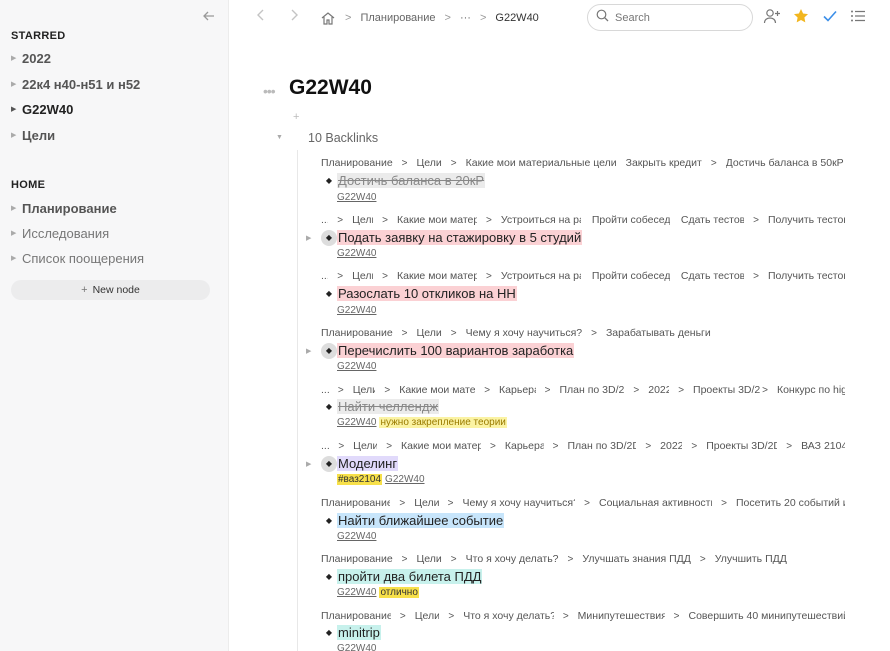  What do you see at coordinates (830, 18) in the screenshot?
I see `complete-button` at bounding box center [830, 18].